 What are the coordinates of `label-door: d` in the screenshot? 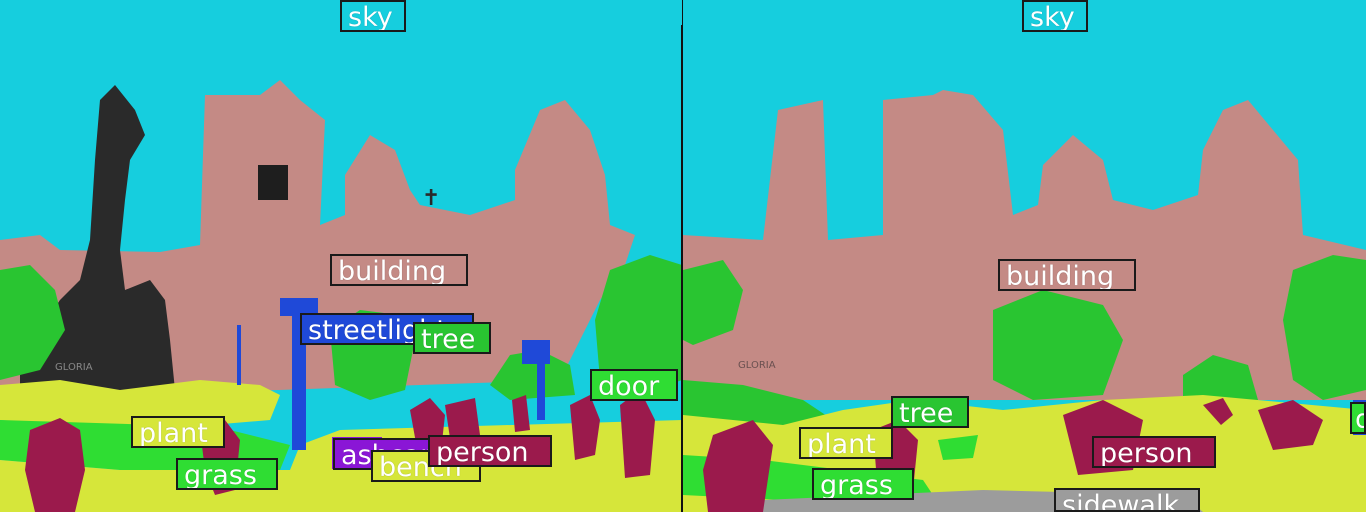 It's located at (1358, 418).